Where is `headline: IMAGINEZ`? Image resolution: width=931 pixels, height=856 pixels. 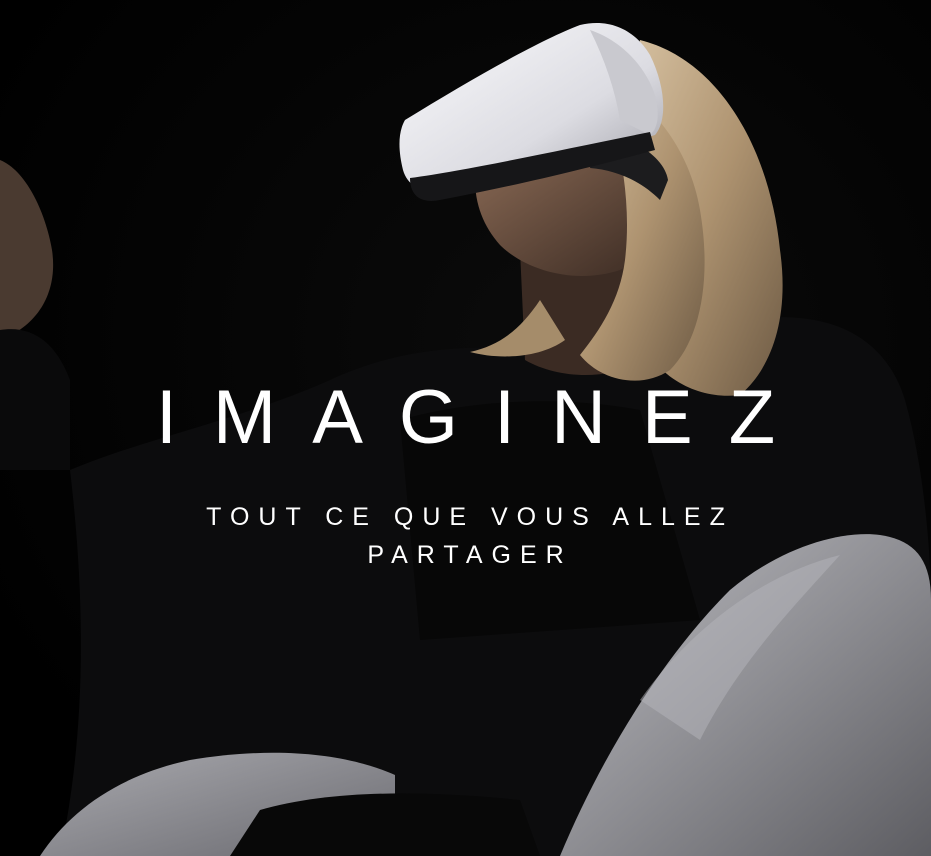 headline: IMAGINEZ is located at coordinates (483, 417).